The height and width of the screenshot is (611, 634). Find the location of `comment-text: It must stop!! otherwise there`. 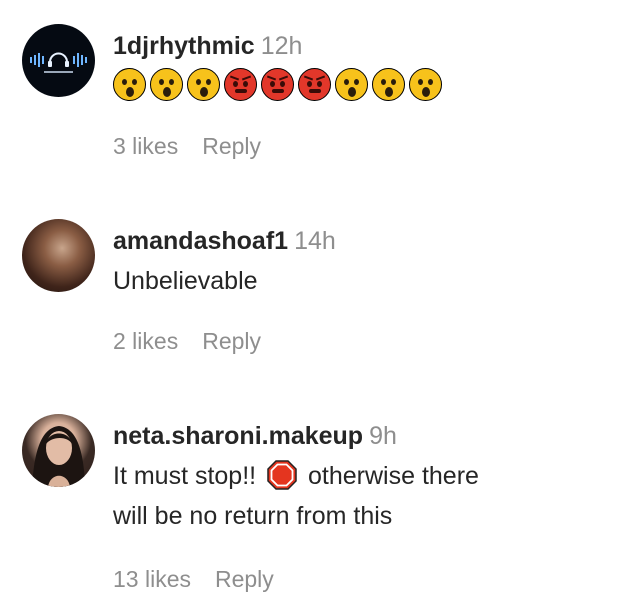

comment-text: It must stop!! otherwise there is located at coordinates (296, 476).